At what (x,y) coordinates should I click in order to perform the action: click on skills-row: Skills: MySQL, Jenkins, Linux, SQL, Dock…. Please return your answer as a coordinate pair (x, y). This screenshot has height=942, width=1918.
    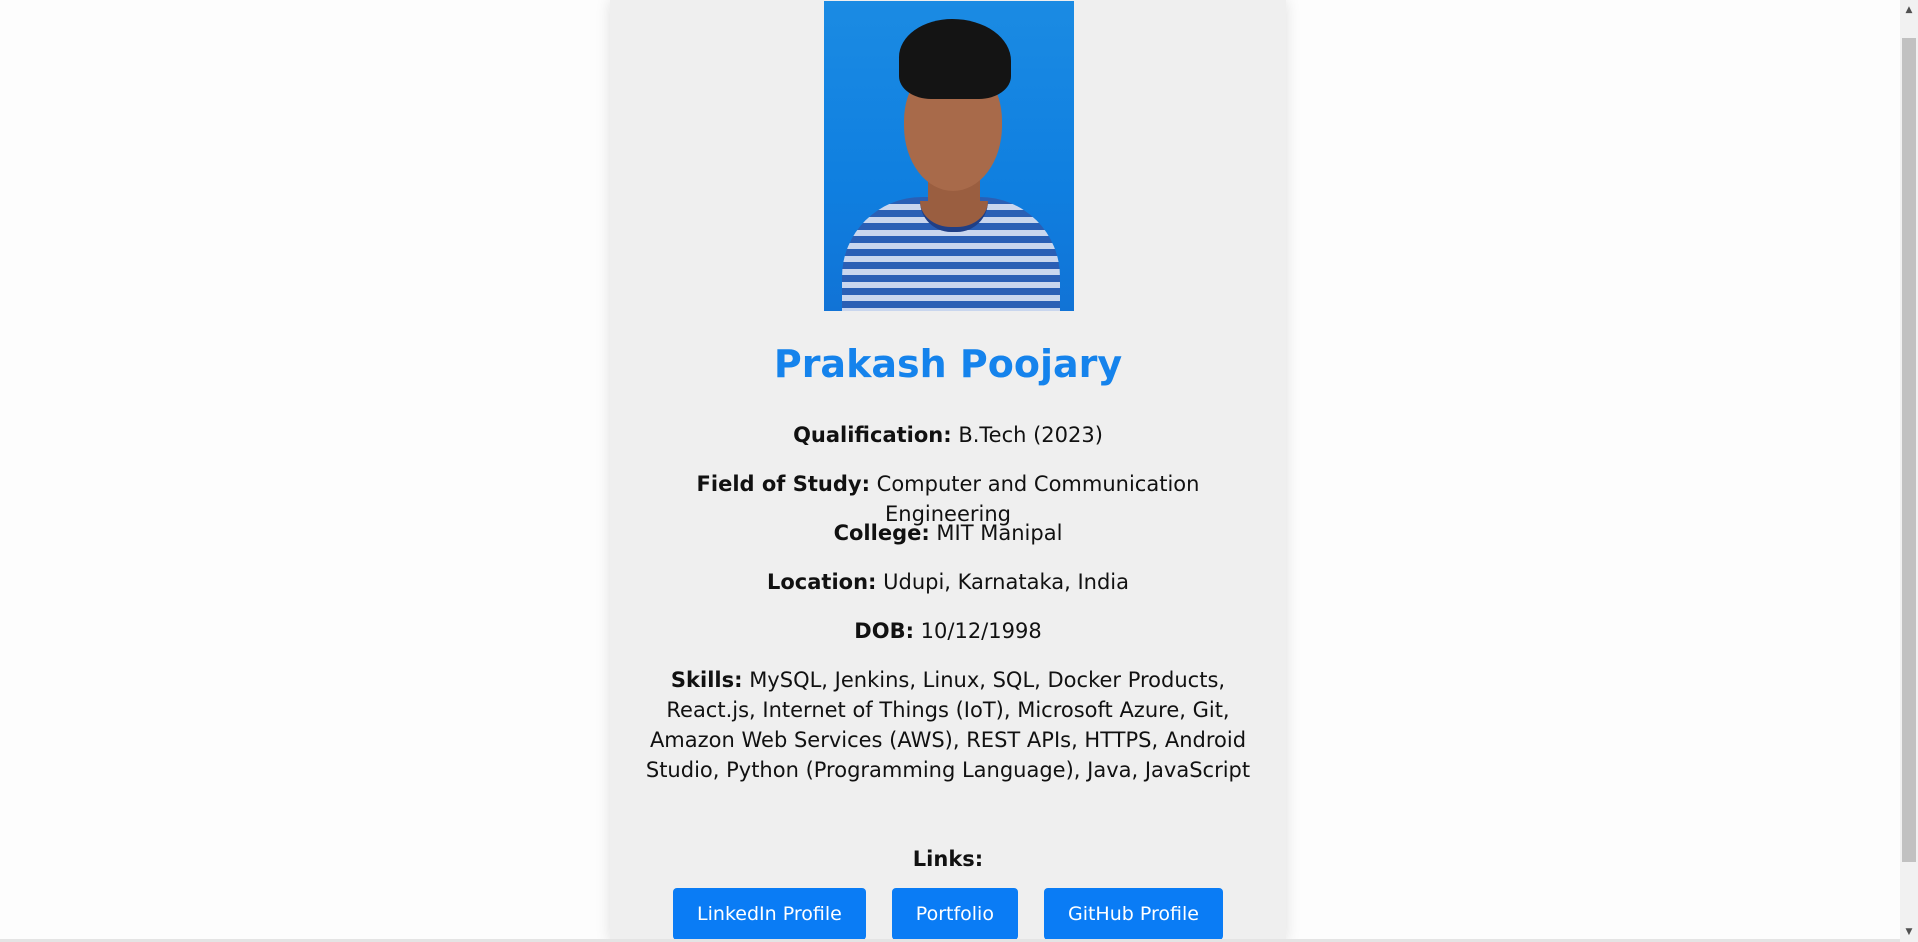
    Looking at the image, I should click on (948, 725).